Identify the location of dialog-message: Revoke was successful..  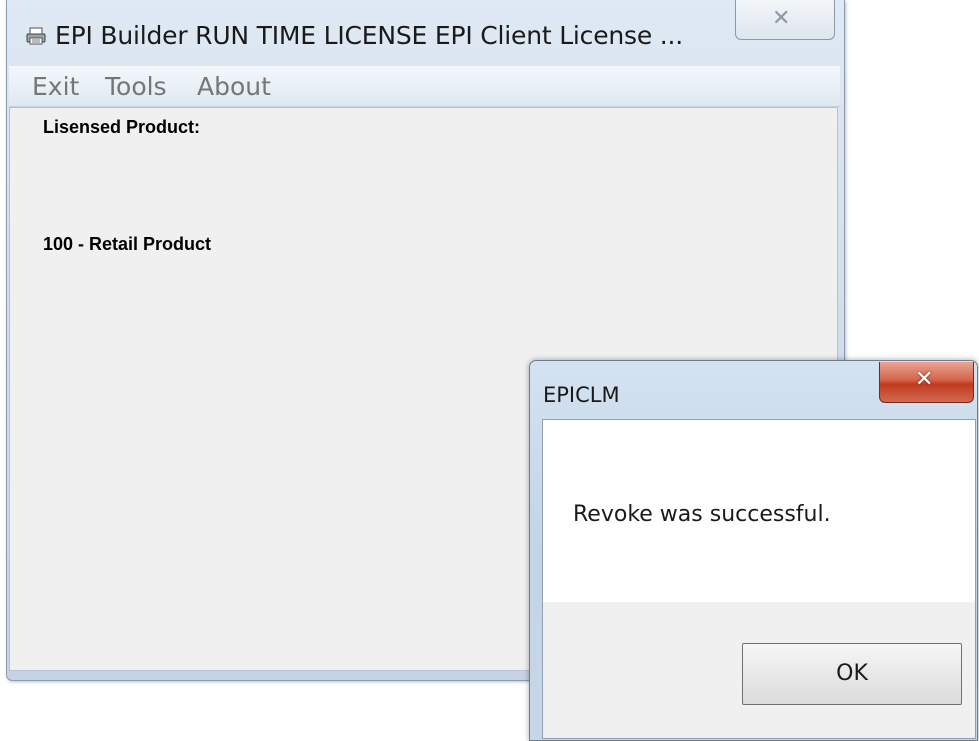
(702, 514).